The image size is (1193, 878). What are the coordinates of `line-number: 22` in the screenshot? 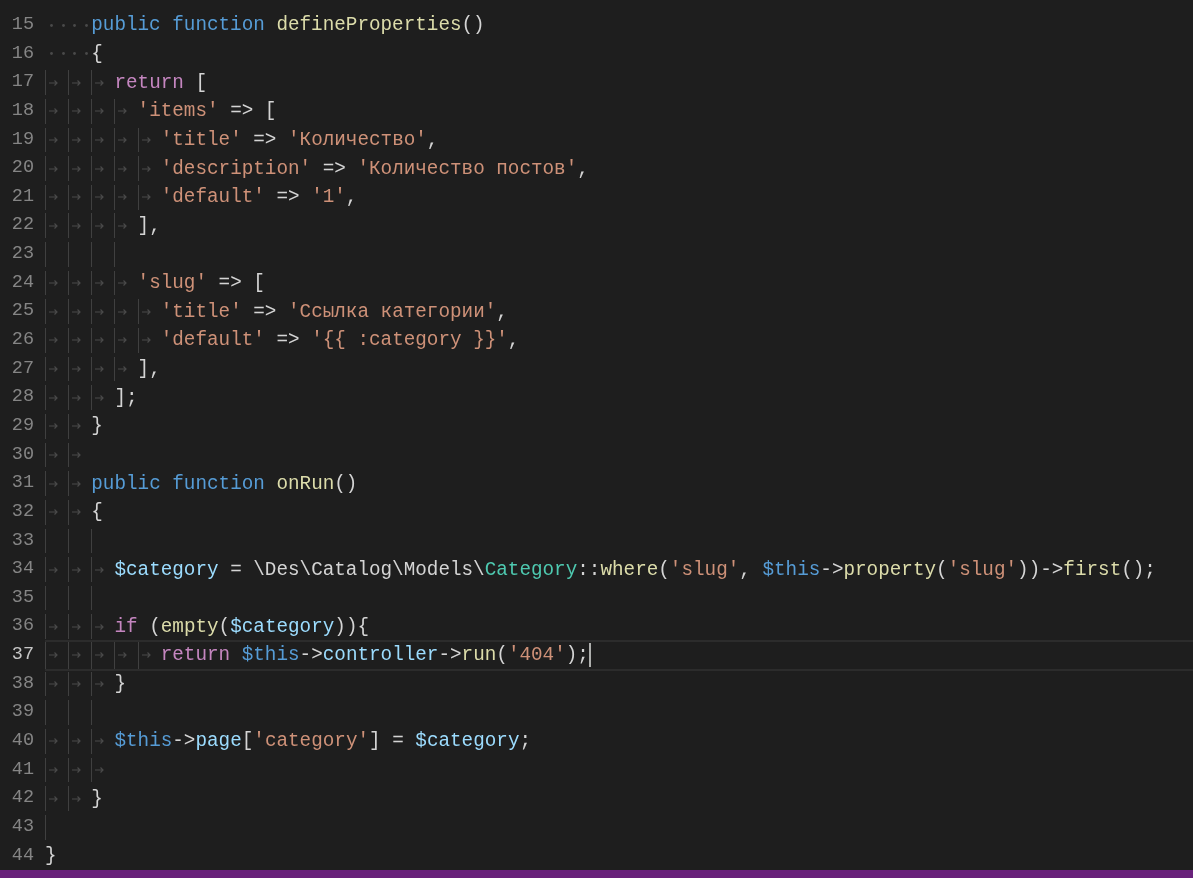 It's located at (23, 225).